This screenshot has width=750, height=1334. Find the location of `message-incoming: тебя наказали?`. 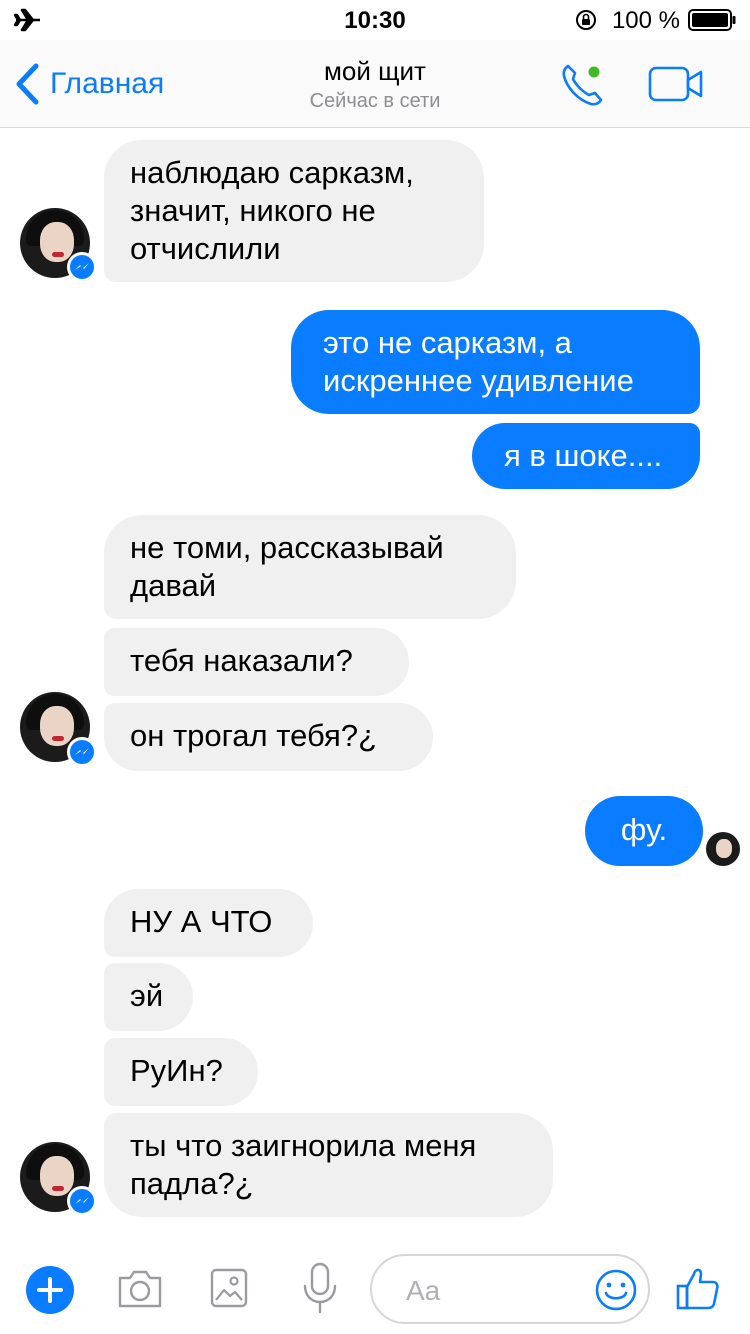

message-incoming: тебя наказали? is located at coordinates (256, 662).